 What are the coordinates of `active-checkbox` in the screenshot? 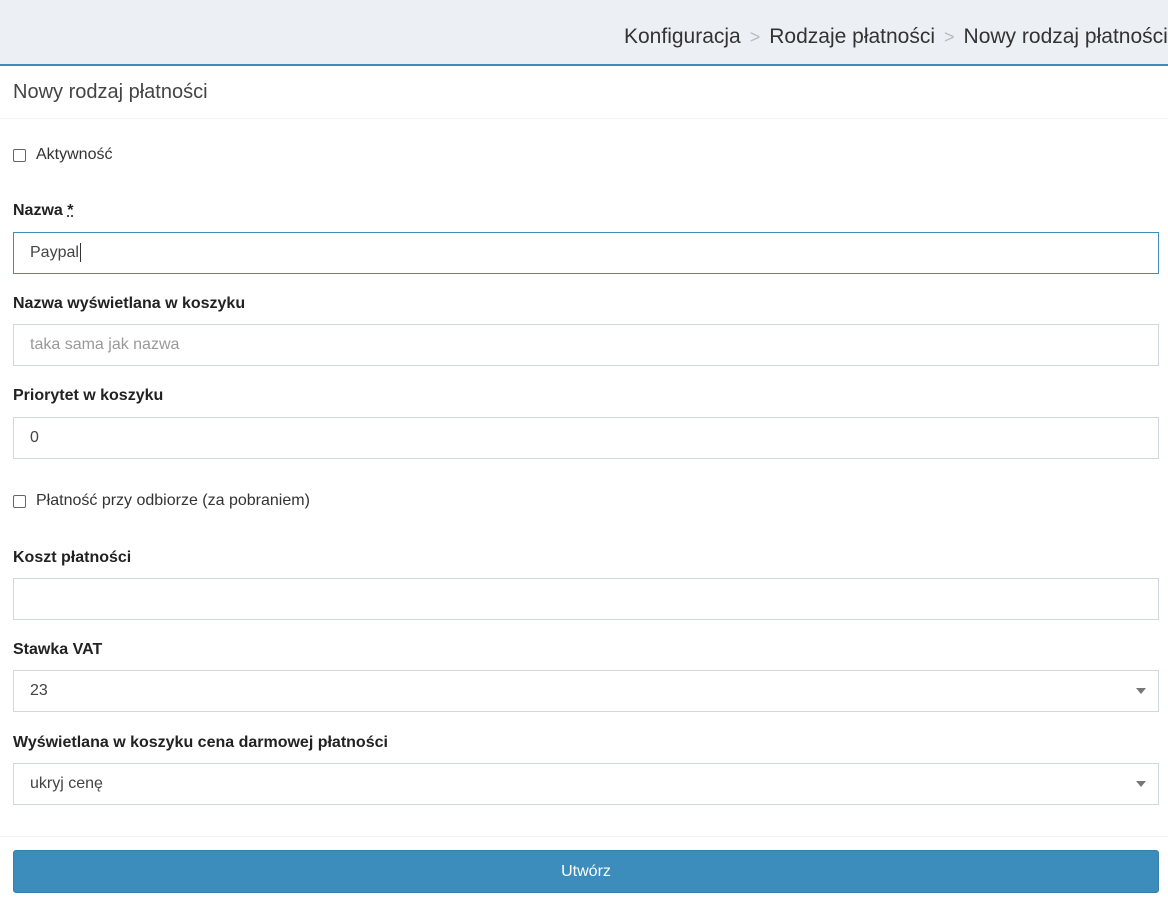 It's located at (19, 155).